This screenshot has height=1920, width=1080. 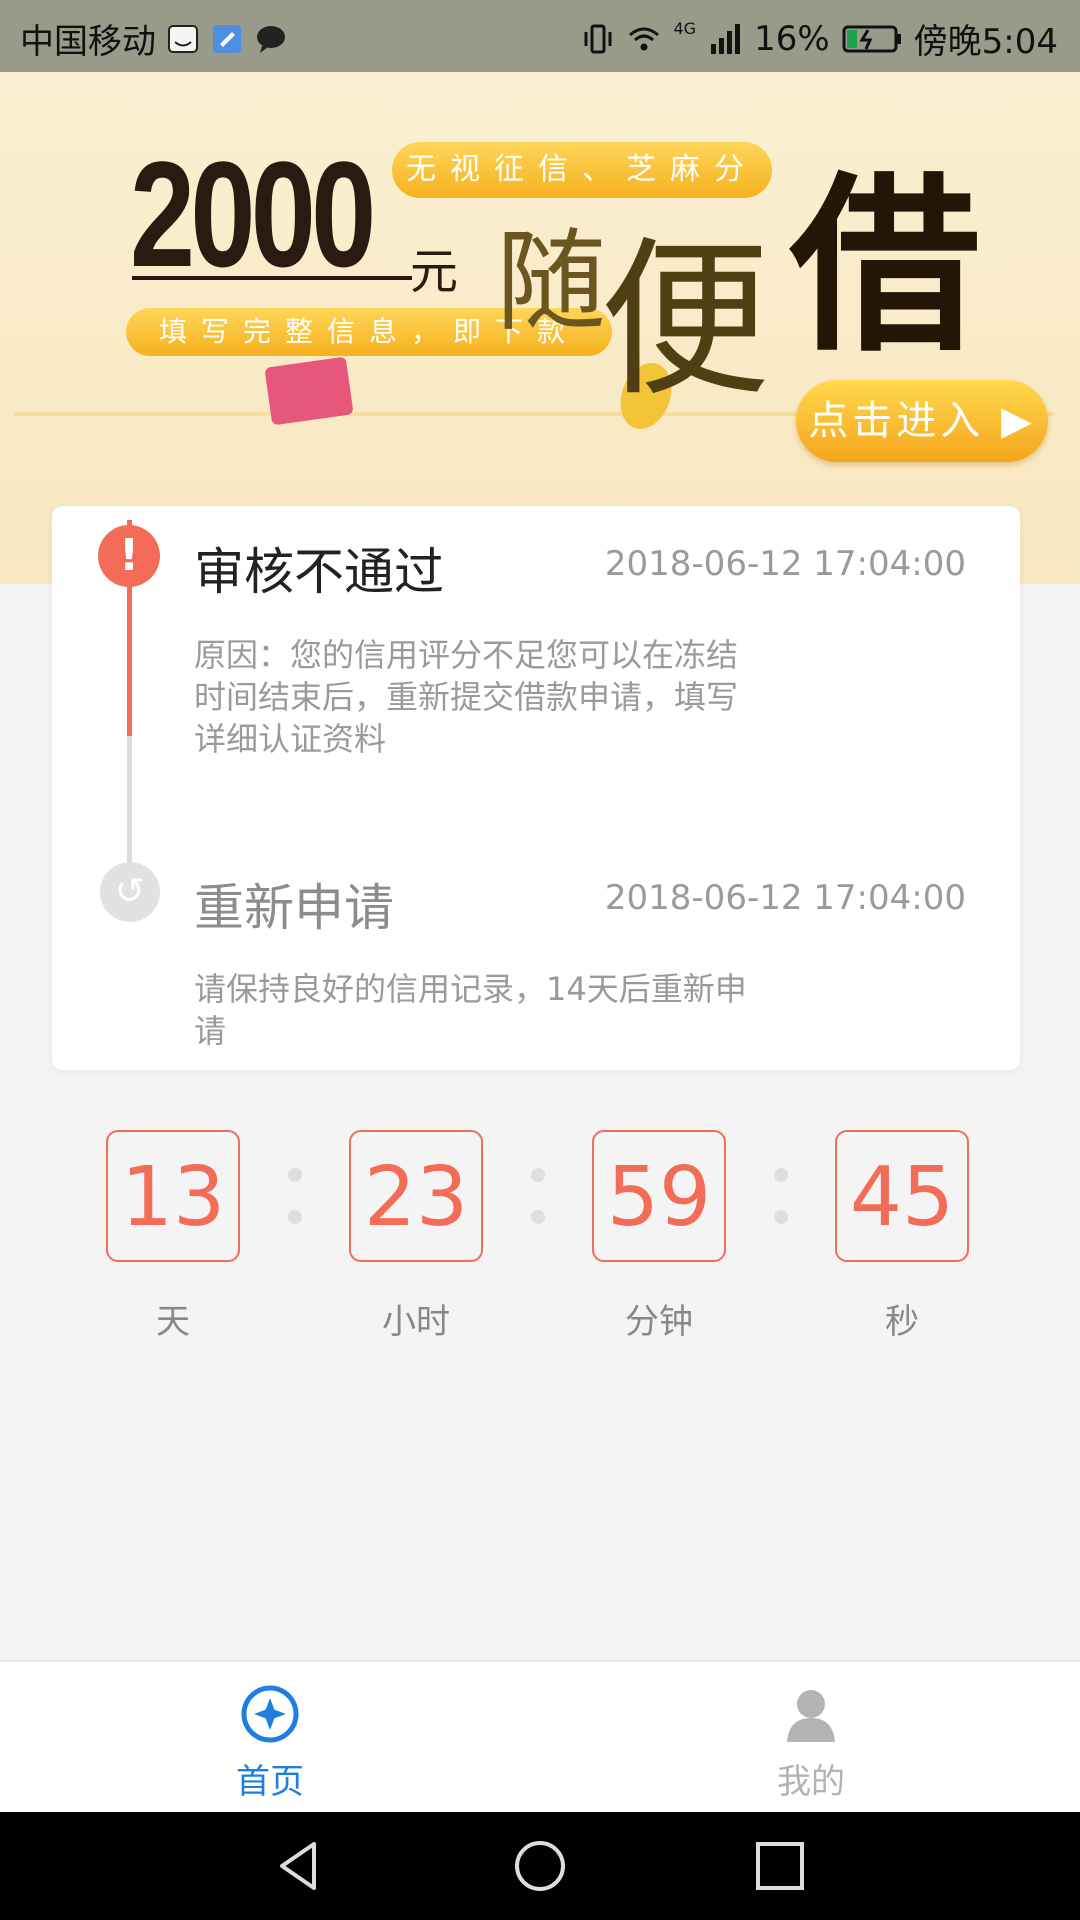 I want to click on enter-button: 点击进入 ▶, so click(x=922, y=421).